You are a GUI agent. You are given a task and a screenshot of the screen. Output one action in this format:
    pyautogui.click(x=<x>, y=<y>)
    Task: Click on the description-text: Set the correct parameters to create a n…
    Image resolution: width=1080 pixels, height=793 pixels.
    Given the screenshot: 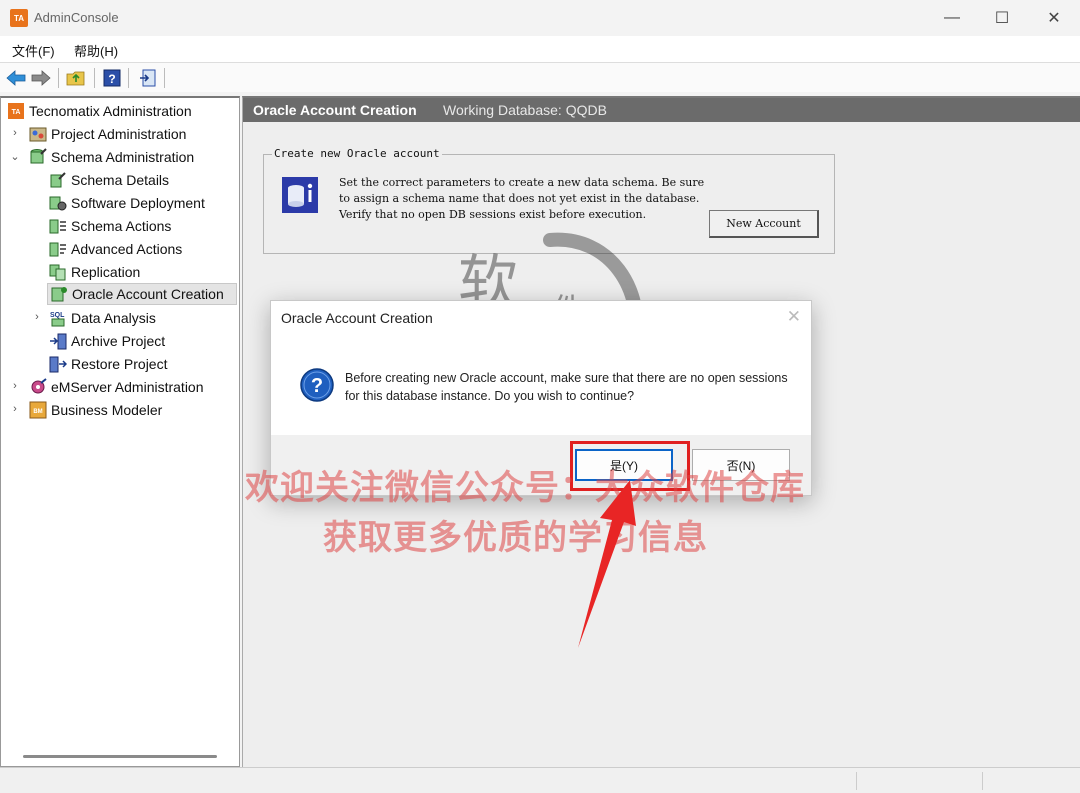 What is the action you would take?
    pyautogui.click(x=522, y=198)
    